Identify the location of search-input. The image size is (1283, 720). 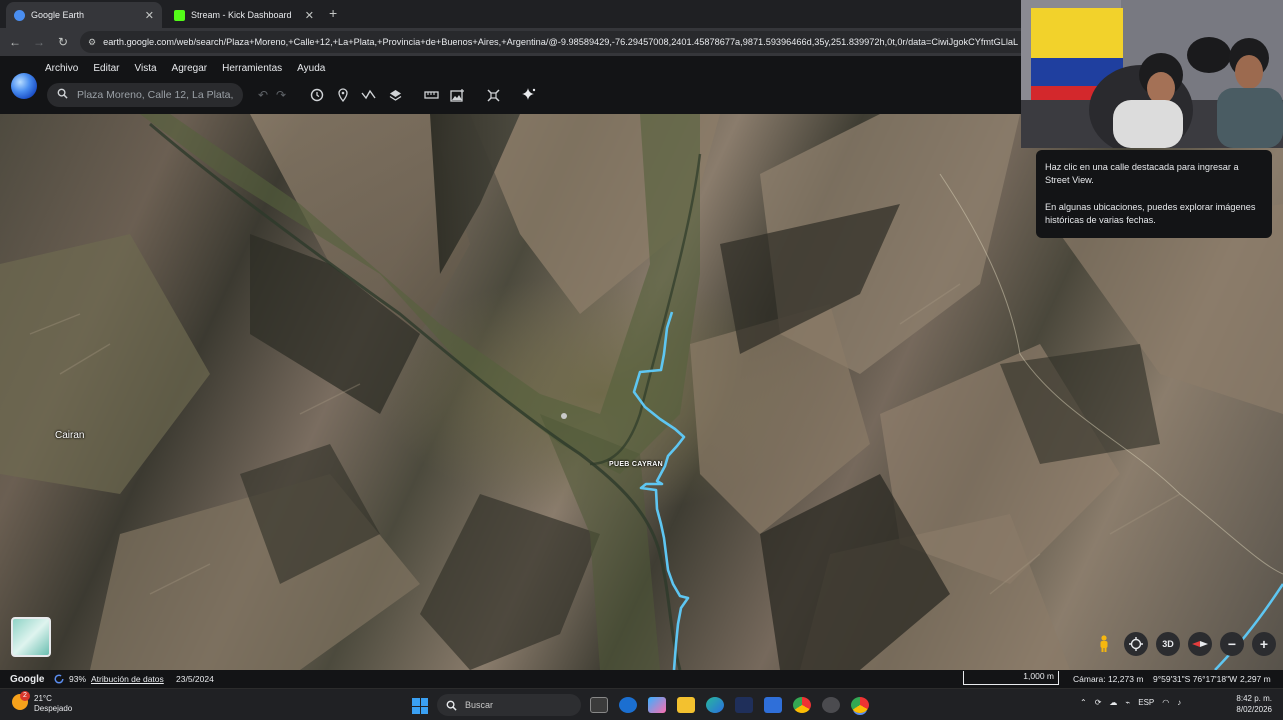
(157, 95).